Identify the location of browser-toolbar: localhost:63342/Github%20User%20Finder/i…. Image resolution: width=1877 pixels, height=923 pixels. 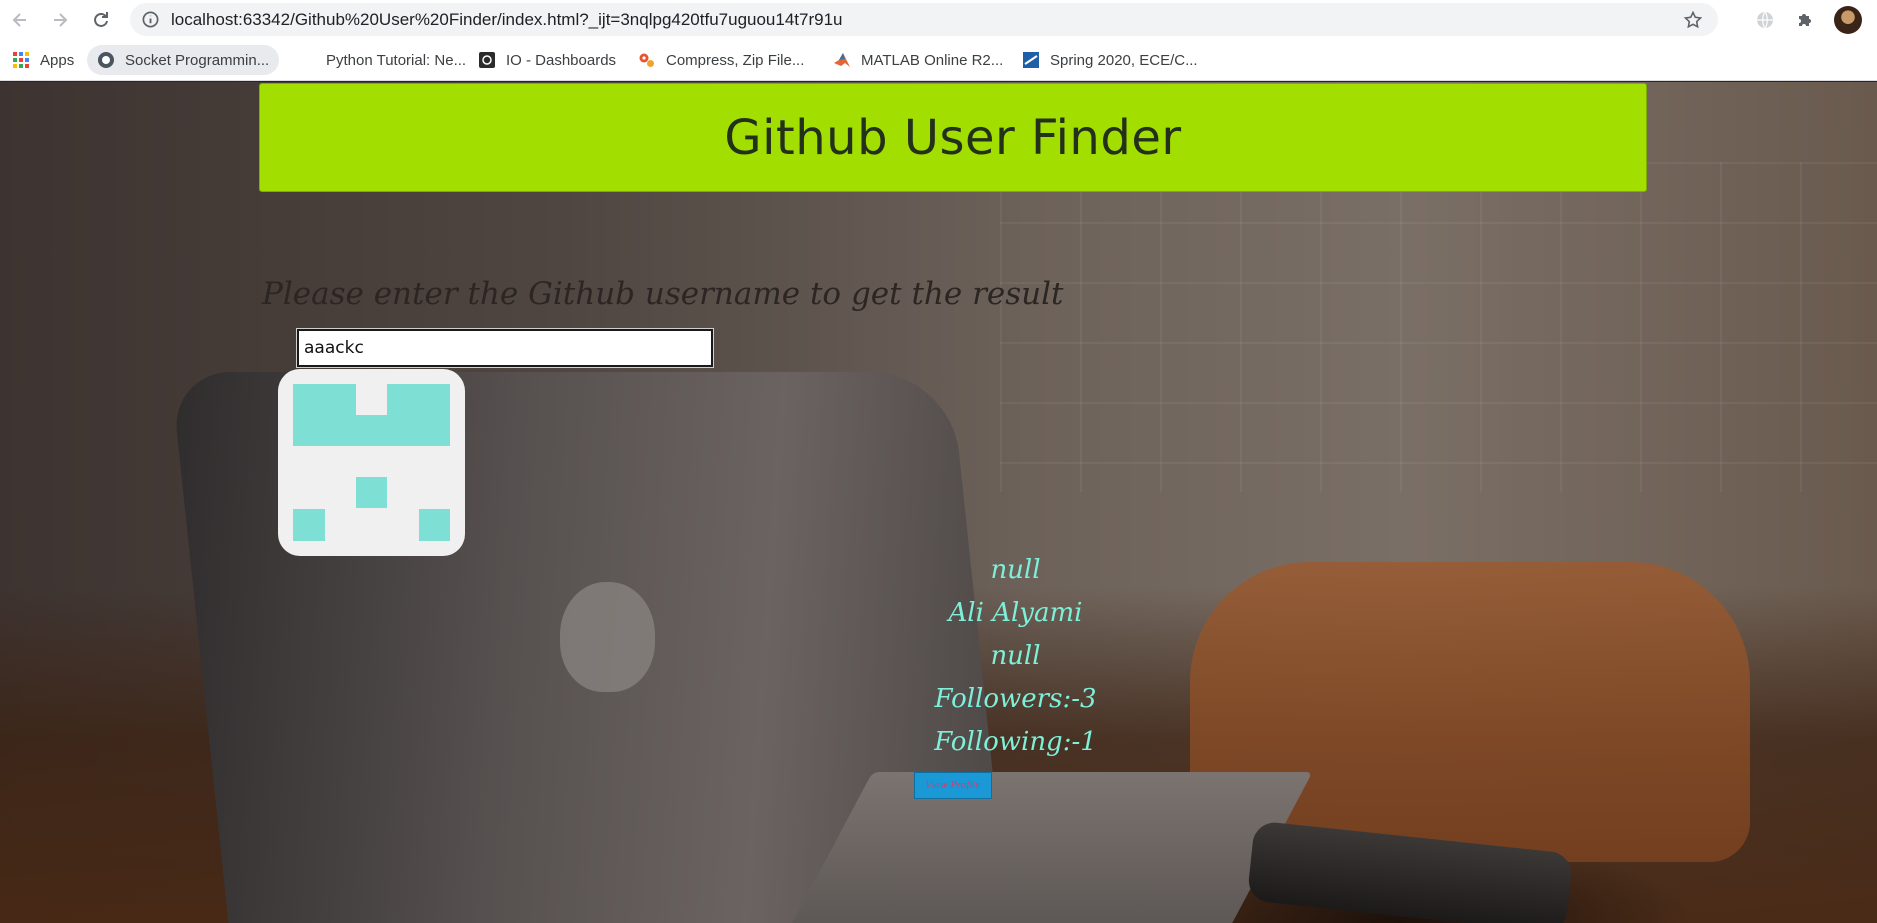
(938, 20).